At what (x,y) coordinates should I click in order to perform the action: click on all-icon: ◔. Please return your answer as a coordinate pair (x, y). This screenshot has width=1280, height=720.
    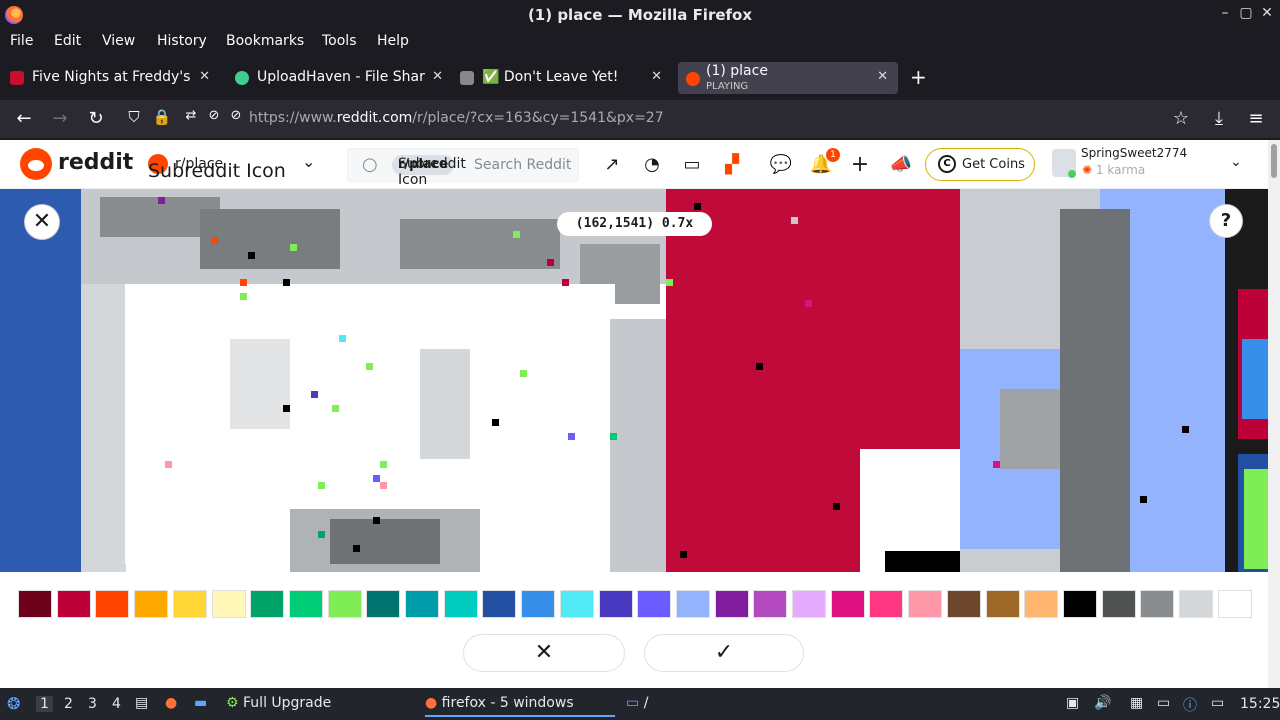
    Looking at the image, I should click on (652, 165).